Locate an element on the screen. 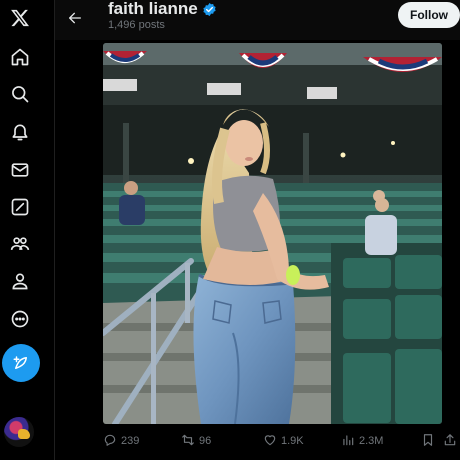  like-count: 1.9K is located at coordinates (292, 441).